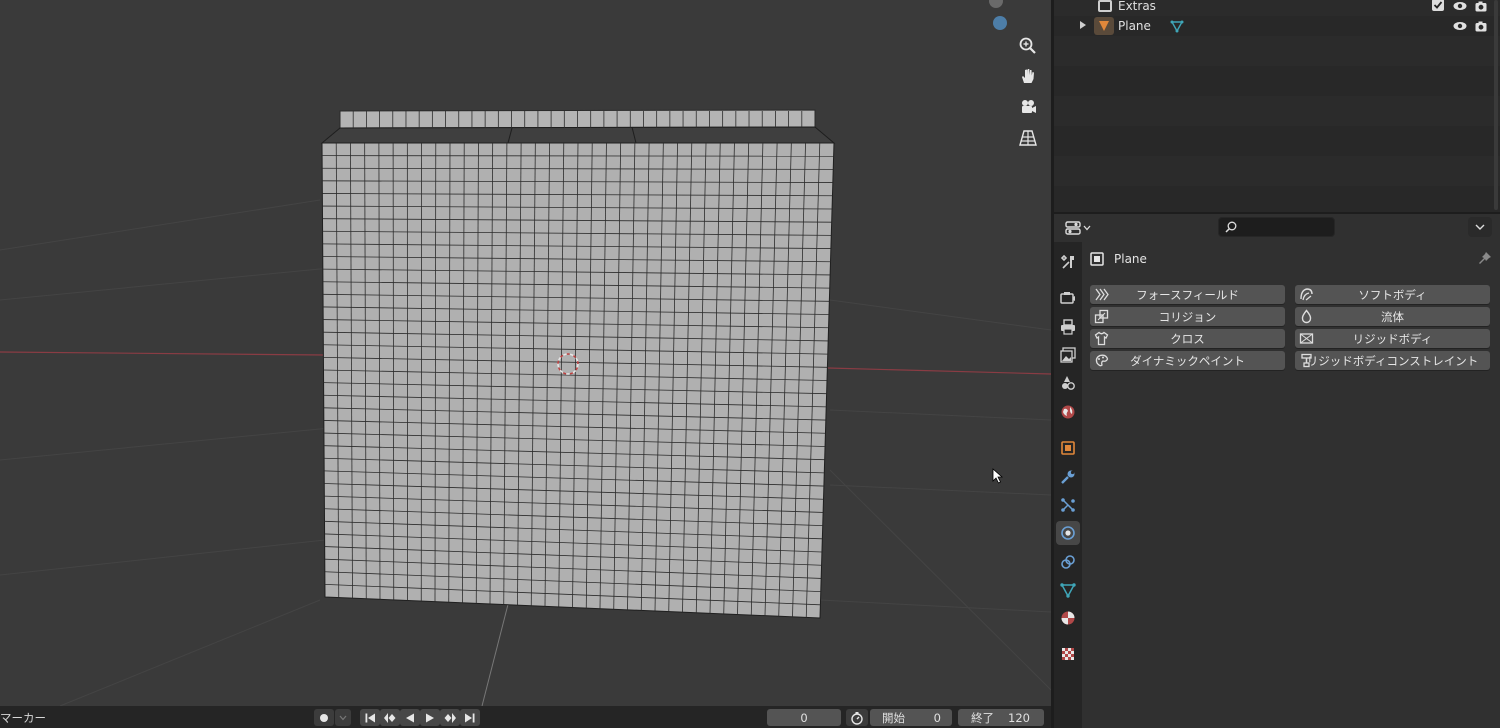 The width and height of the screenshot is (1500, 728). What do you see at coordinates (23, 718) in the screenshot?
I see `marker-menu: マーカー` at bounding box center [23, 718].